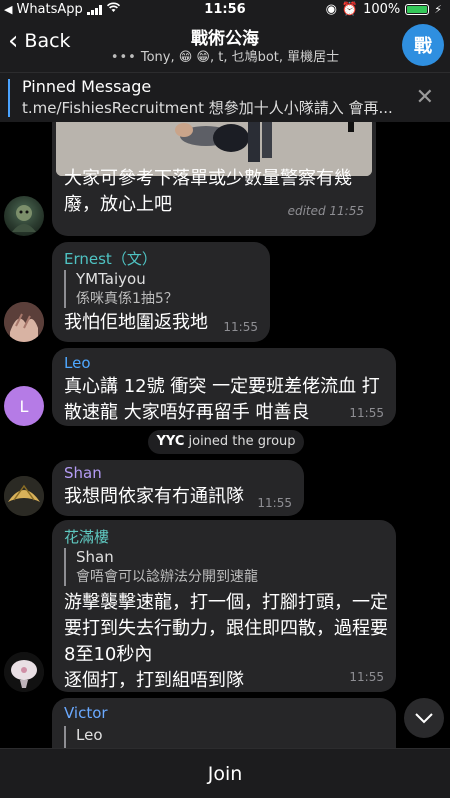 This screenshot has width=450, height=798. I want to click on charging-icon: ⚡, so click(438, 9).